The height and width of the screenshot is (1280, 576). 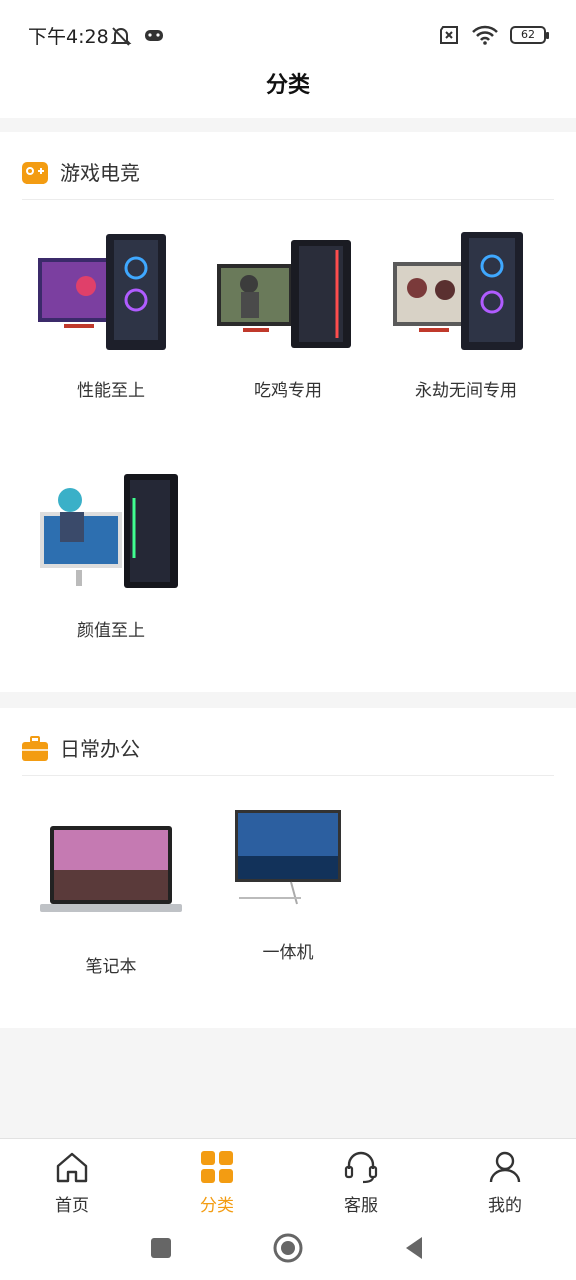 What do you see at coordinates (72, 1206) in the screenshot?
I see `nav-label: 首页` at bounding box center [72, 1206].